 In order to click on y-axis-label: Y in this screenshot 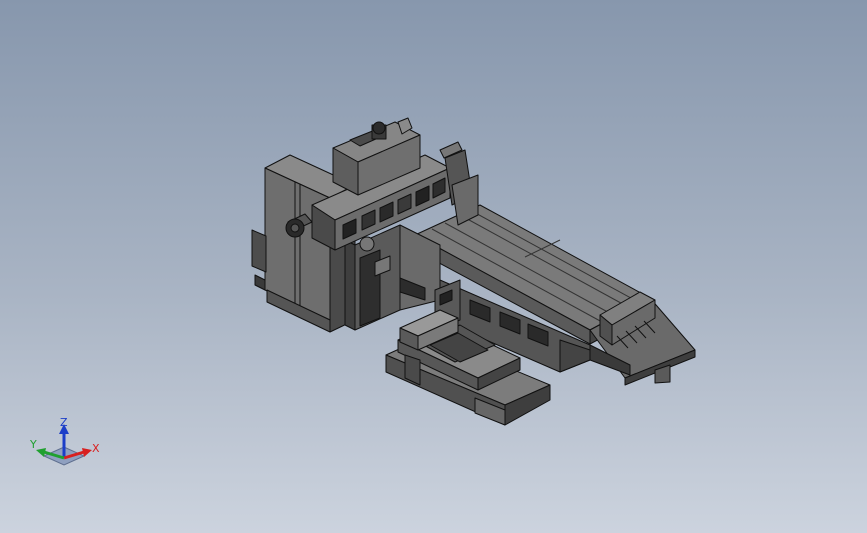, I will do `click(33, 444)`.